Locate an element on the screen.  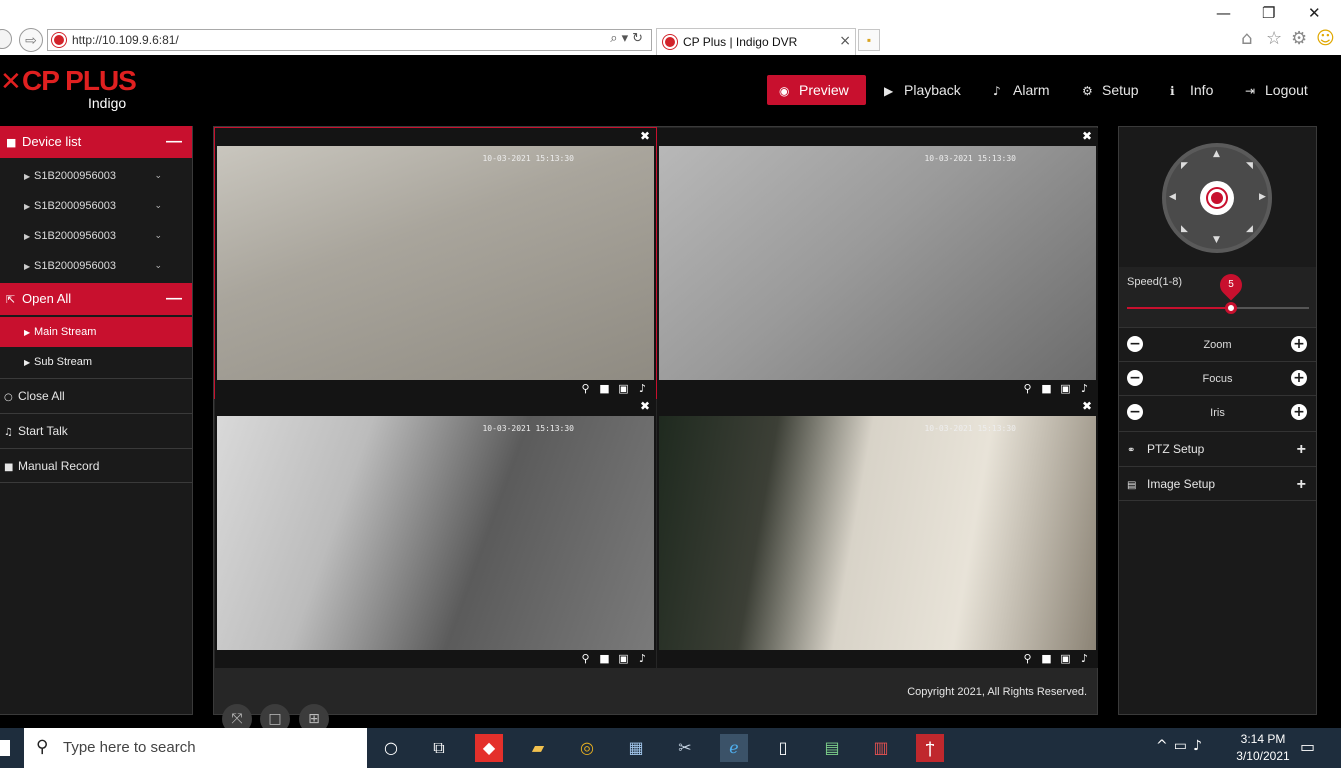
ptz-direction-dial: ▲ ▼ ◀ ▶ ◤ ◥ ◣ ◢ is located at coordinates (1217, 198).